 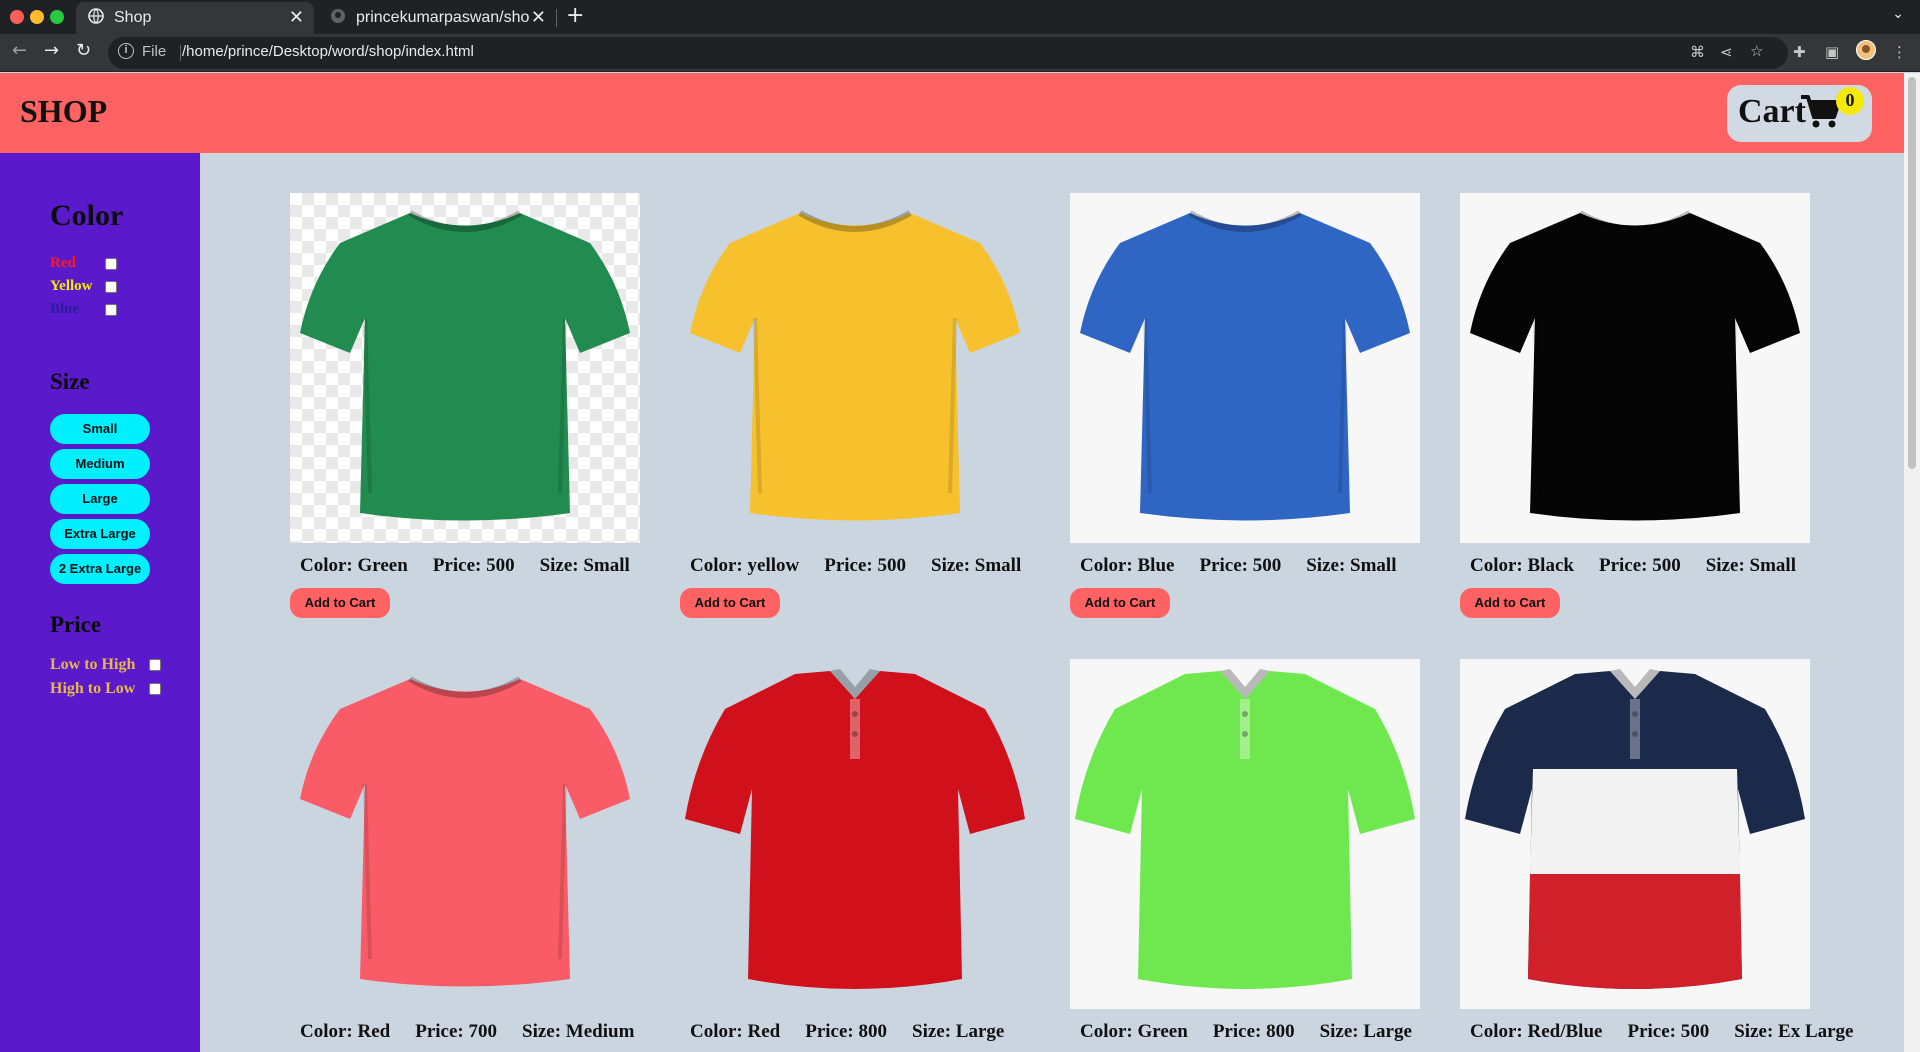 I want to click on color-option-label: Yellow, so click(x=71, y=286).